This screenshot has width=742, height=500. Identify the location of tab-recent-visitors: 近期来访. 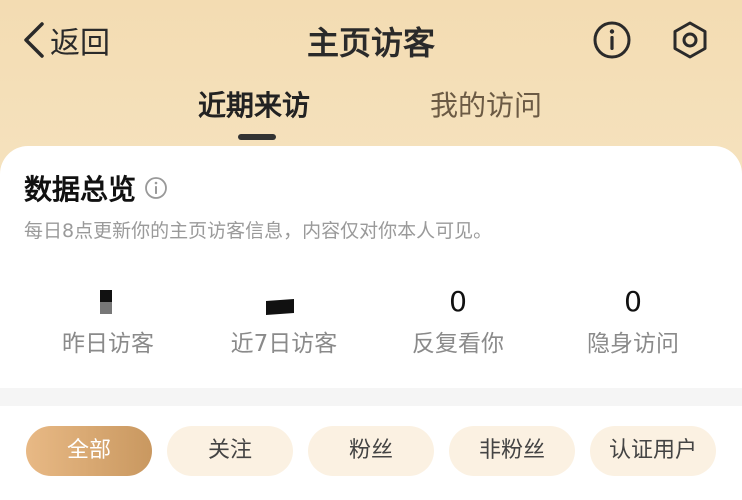
(254, 104).